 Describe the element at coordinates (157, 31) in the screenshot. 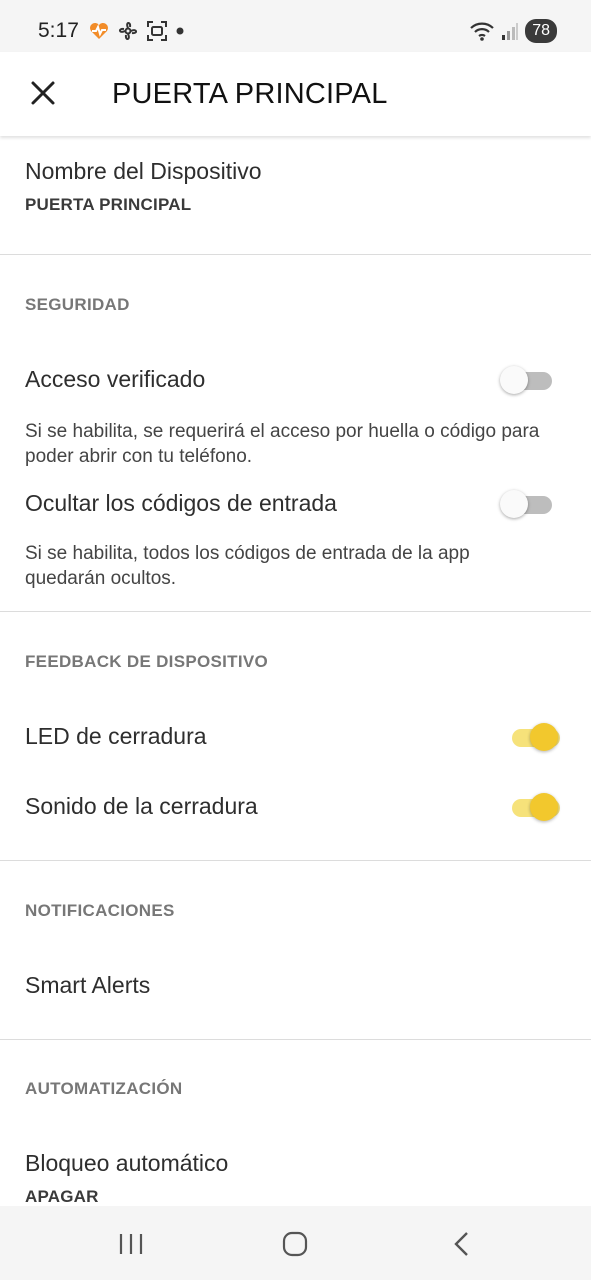

I see `screen-capture-icon` at that location.